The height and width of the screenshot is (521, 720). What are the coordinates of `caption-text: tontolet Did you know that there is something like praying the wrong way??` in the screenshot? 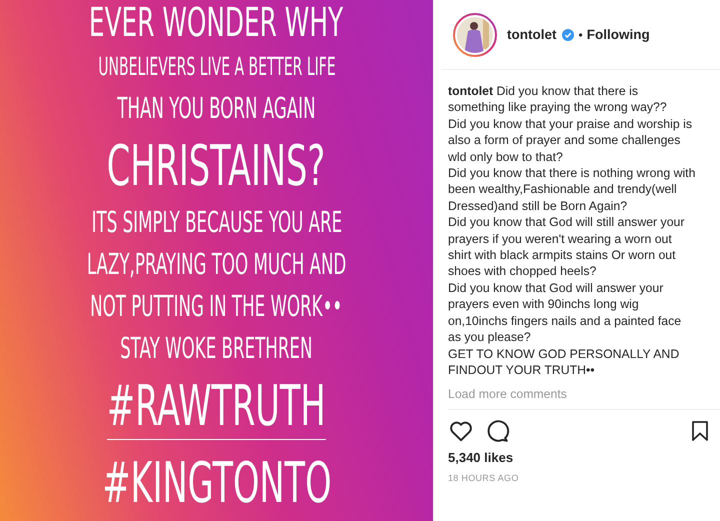 It's located at (558, 99).